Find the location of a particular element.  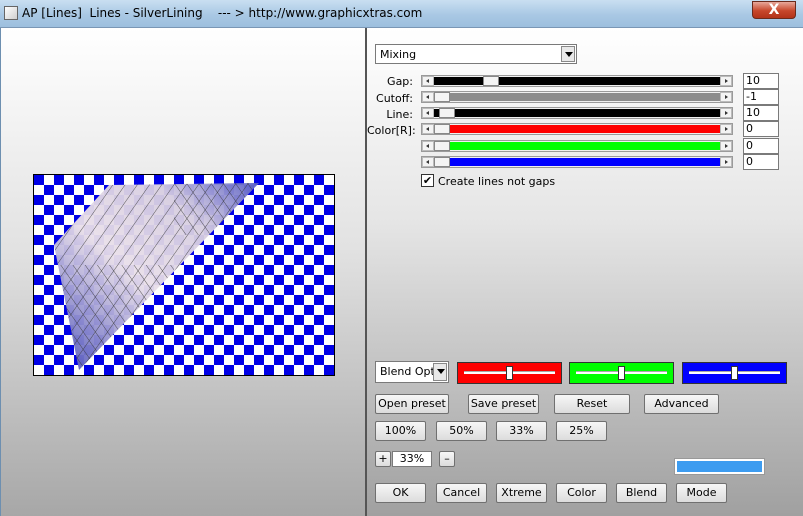

color-g-value-field: 0 is located at coordinates (761, 146).